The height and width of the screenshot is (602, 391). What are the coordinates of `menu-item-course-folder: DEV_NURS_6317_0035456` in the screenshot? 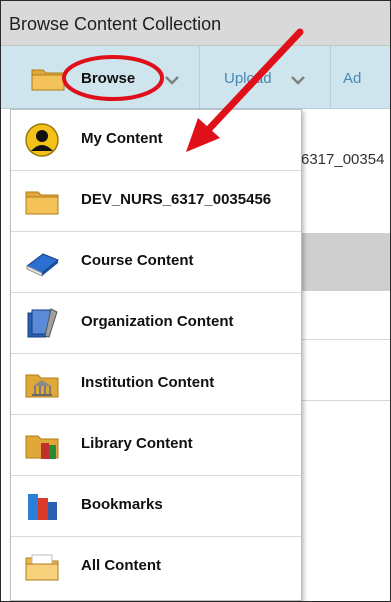 It's located at (156, 201).